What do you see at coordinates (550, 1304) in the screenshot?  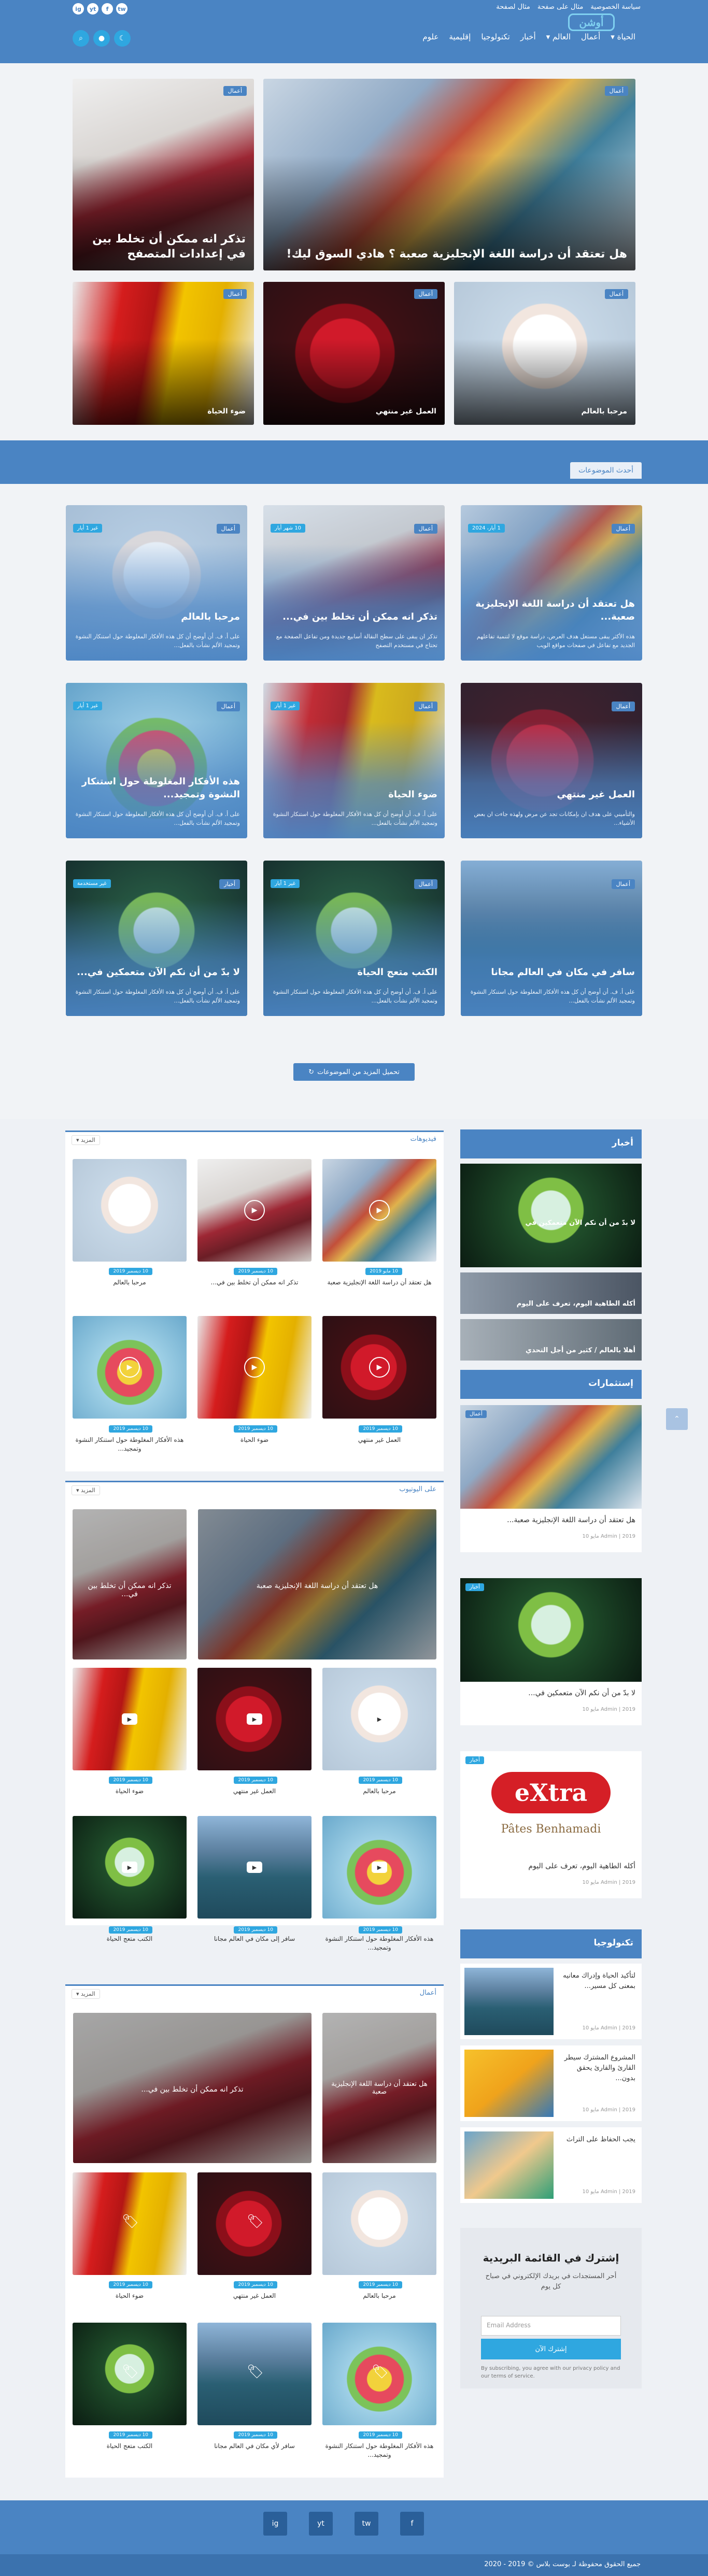 I see `news-title: أكله الطاهية اليوم، تعرف على اليوم` at bounding box center [550, 1304].